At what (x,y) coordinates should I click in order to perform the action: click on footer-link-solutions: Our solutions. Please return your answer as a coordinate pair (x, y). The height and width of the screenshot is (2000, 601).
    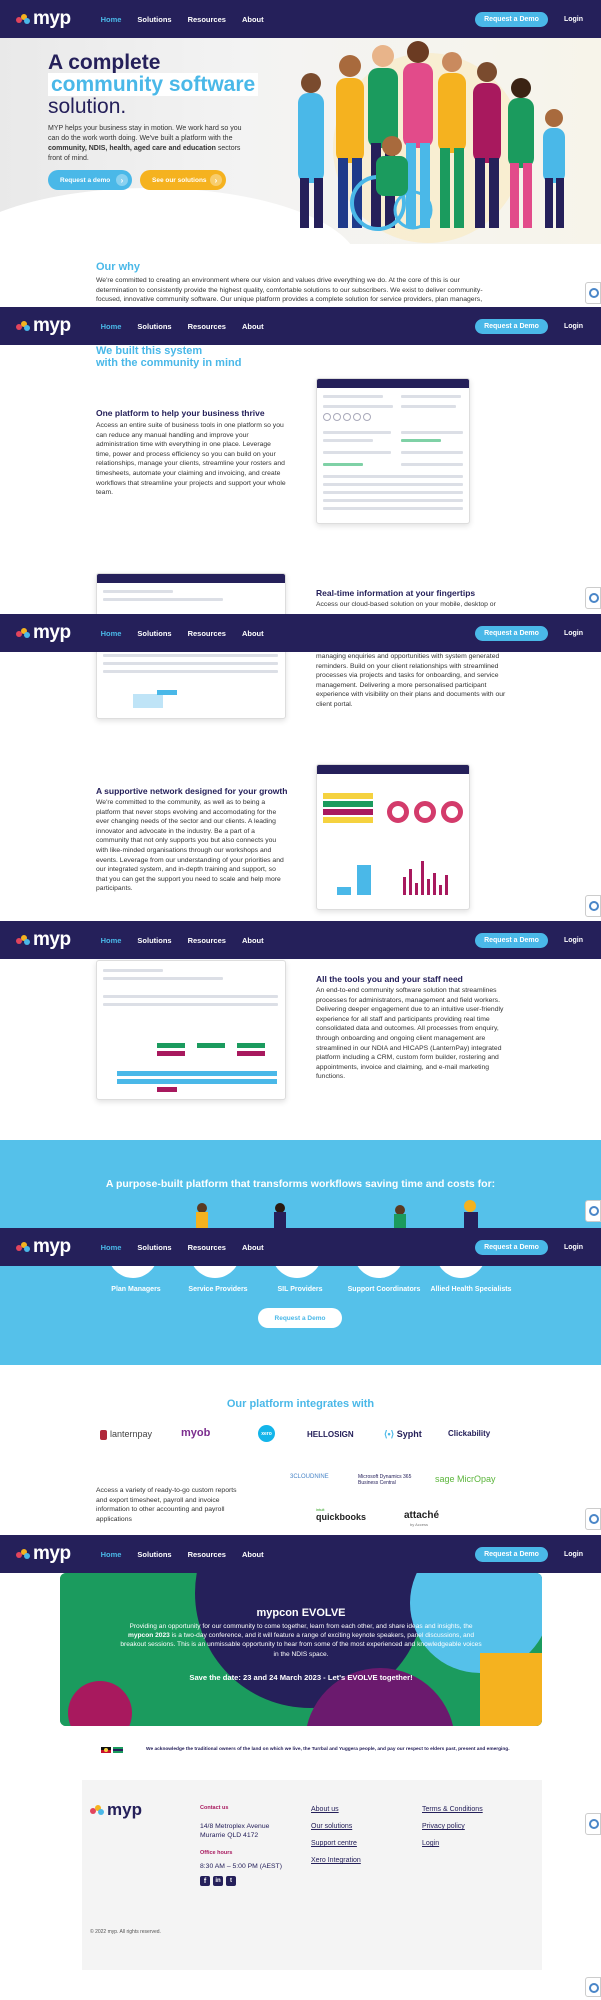
    Looking at the image, I should click on (331, 1826).